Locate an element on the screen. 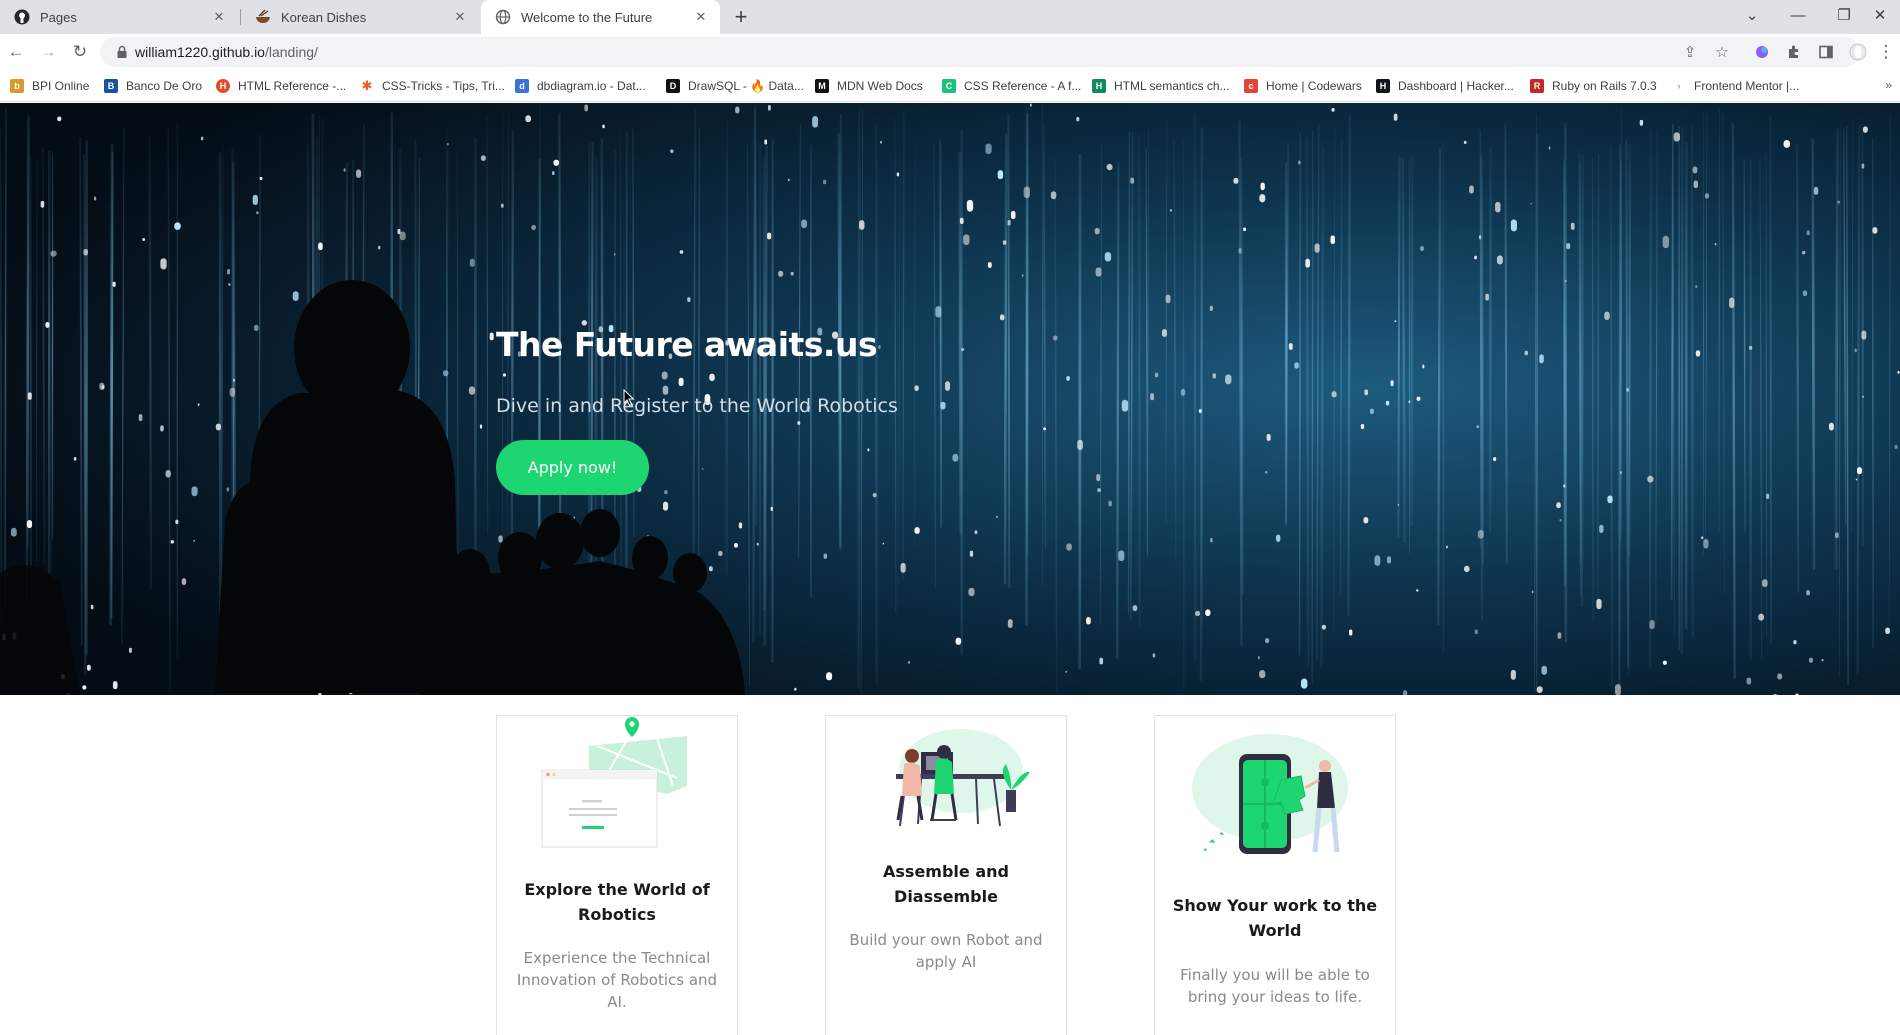  bookmark-label: Home | Codewars is located at coordinates (1314, 86).